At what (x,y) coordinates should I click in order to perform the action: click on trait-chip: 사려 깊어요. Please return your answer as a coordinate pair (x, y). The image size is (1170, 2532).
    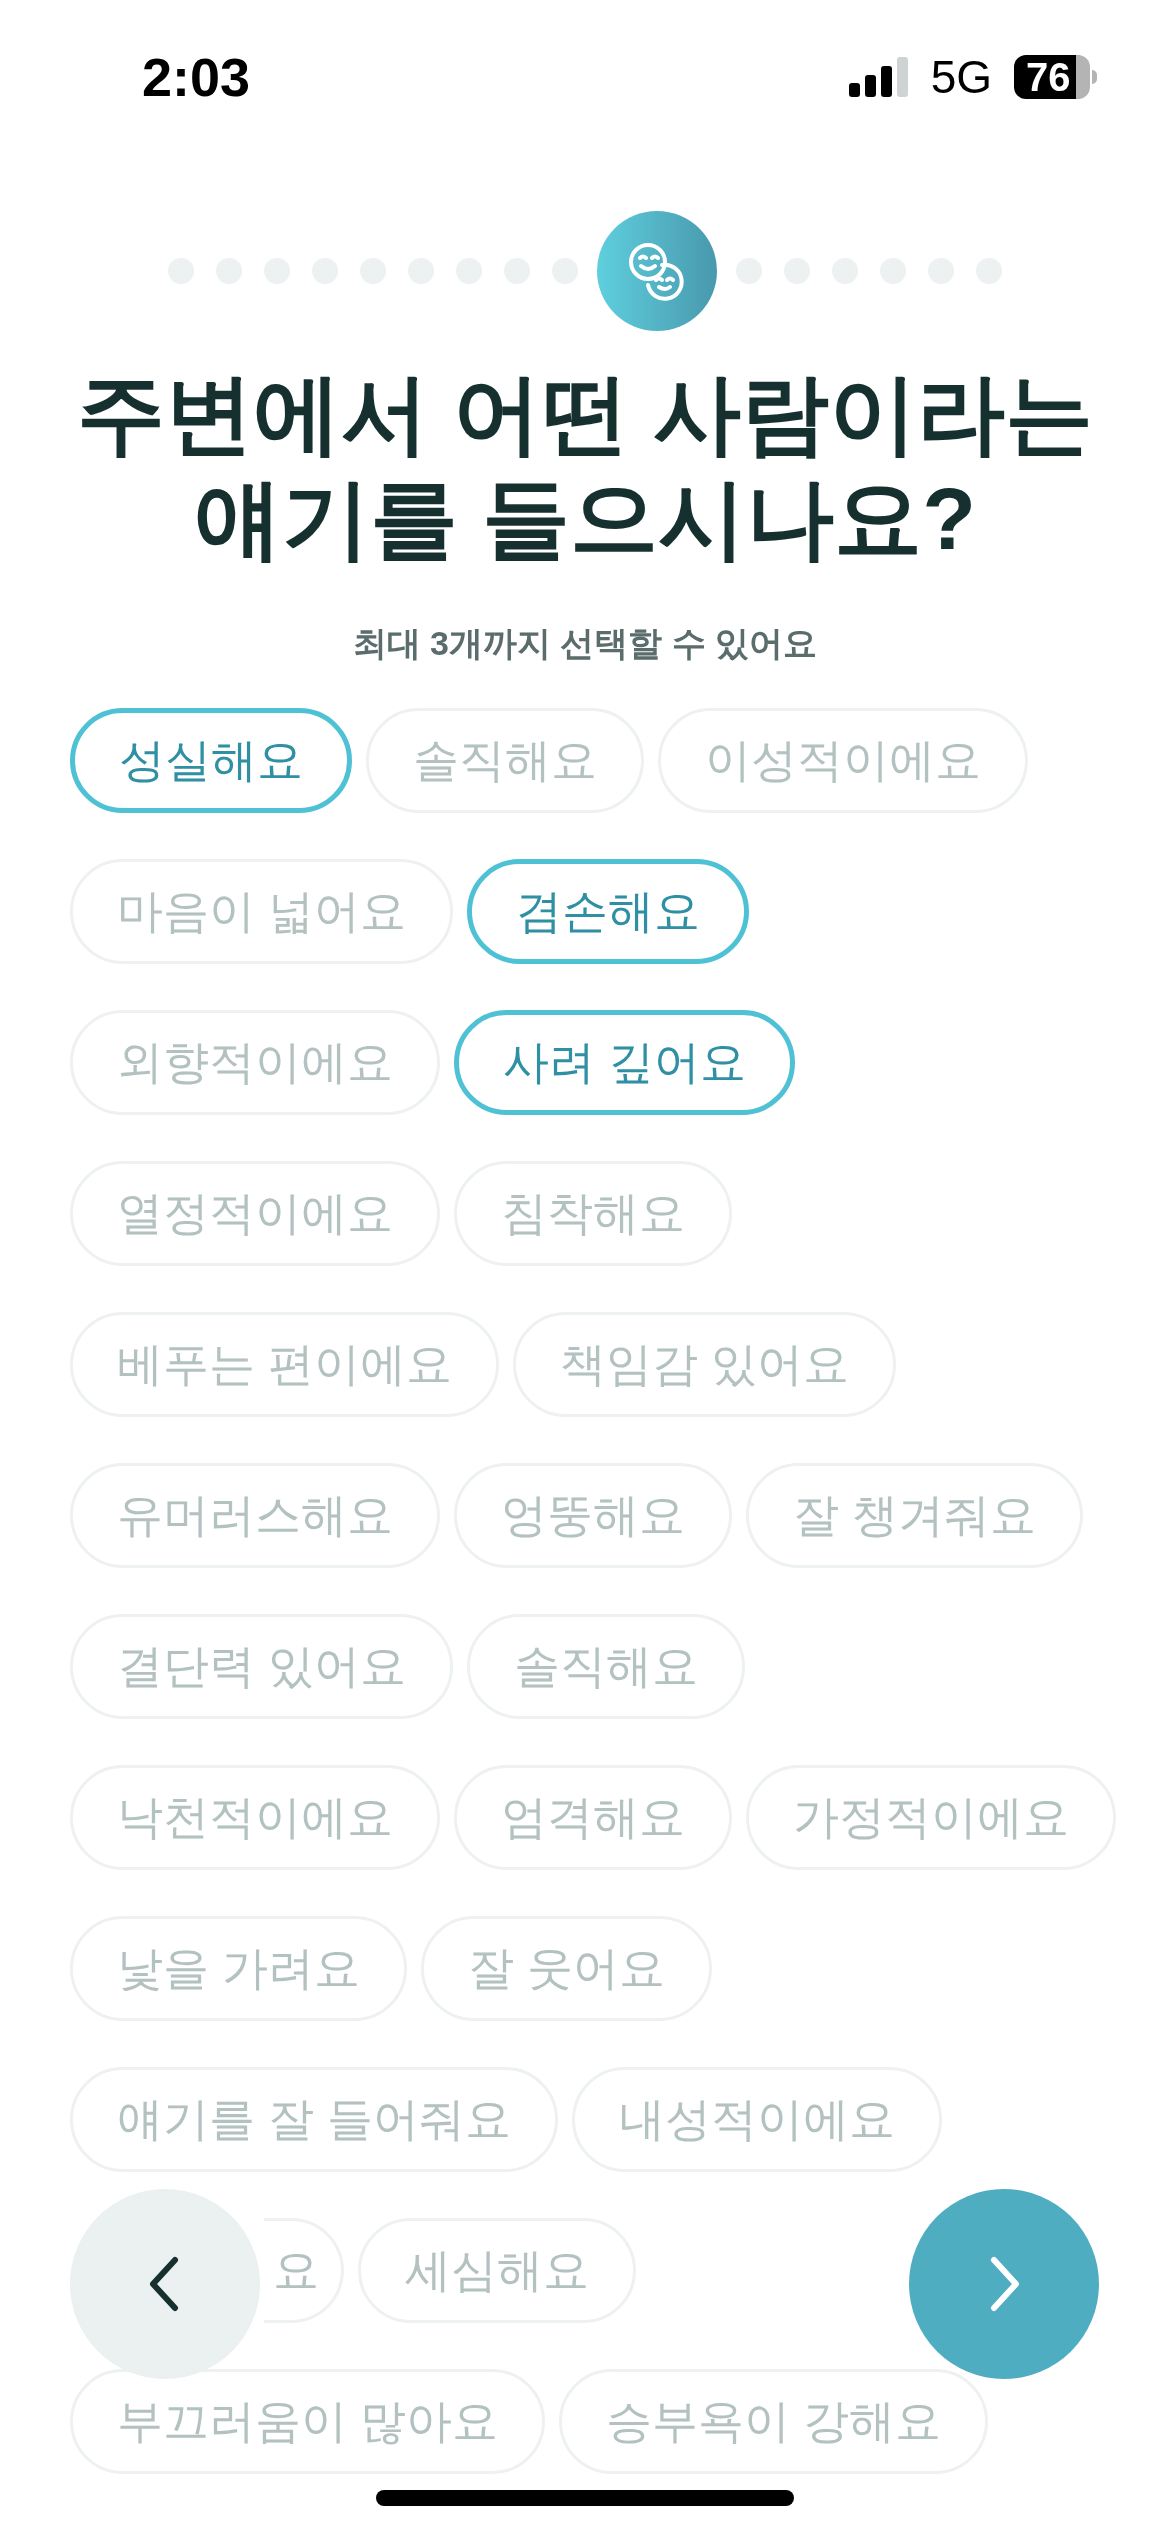
    Looking at the image, I should click on (624, 1062).